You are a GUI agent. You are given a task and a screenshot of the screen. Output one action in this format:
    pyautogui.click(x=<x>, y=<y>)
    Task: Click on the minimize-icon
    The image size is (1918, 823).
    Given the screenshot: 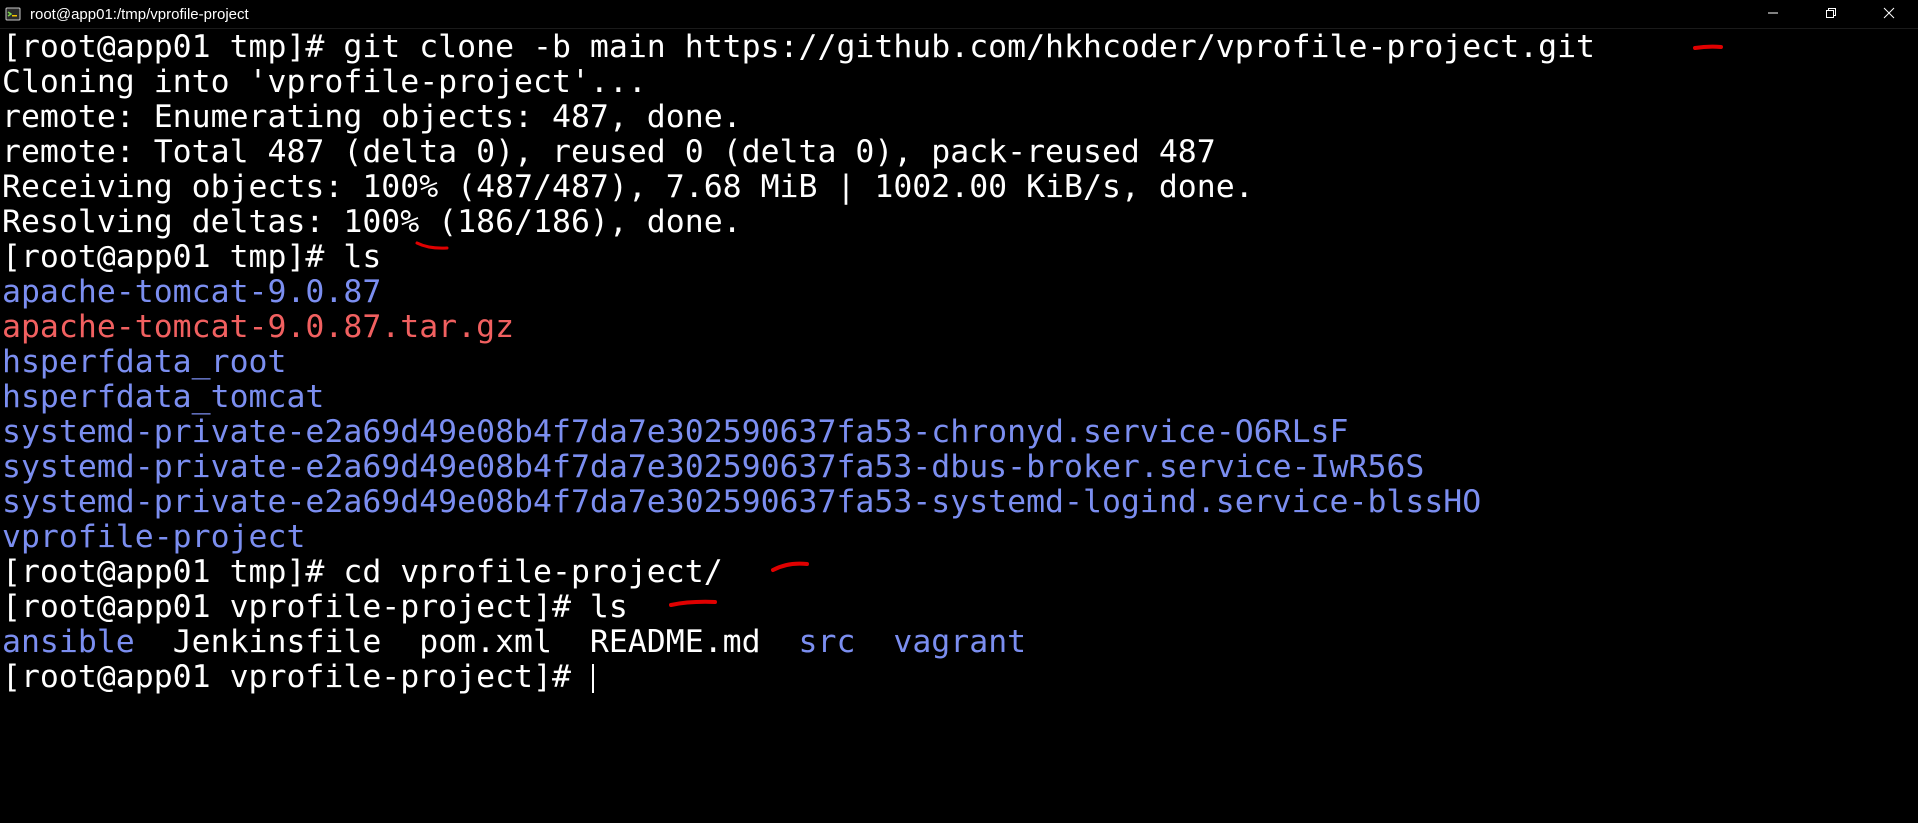 What is the action you would take?
    pyautogui.click(x=1773, y=15)
    